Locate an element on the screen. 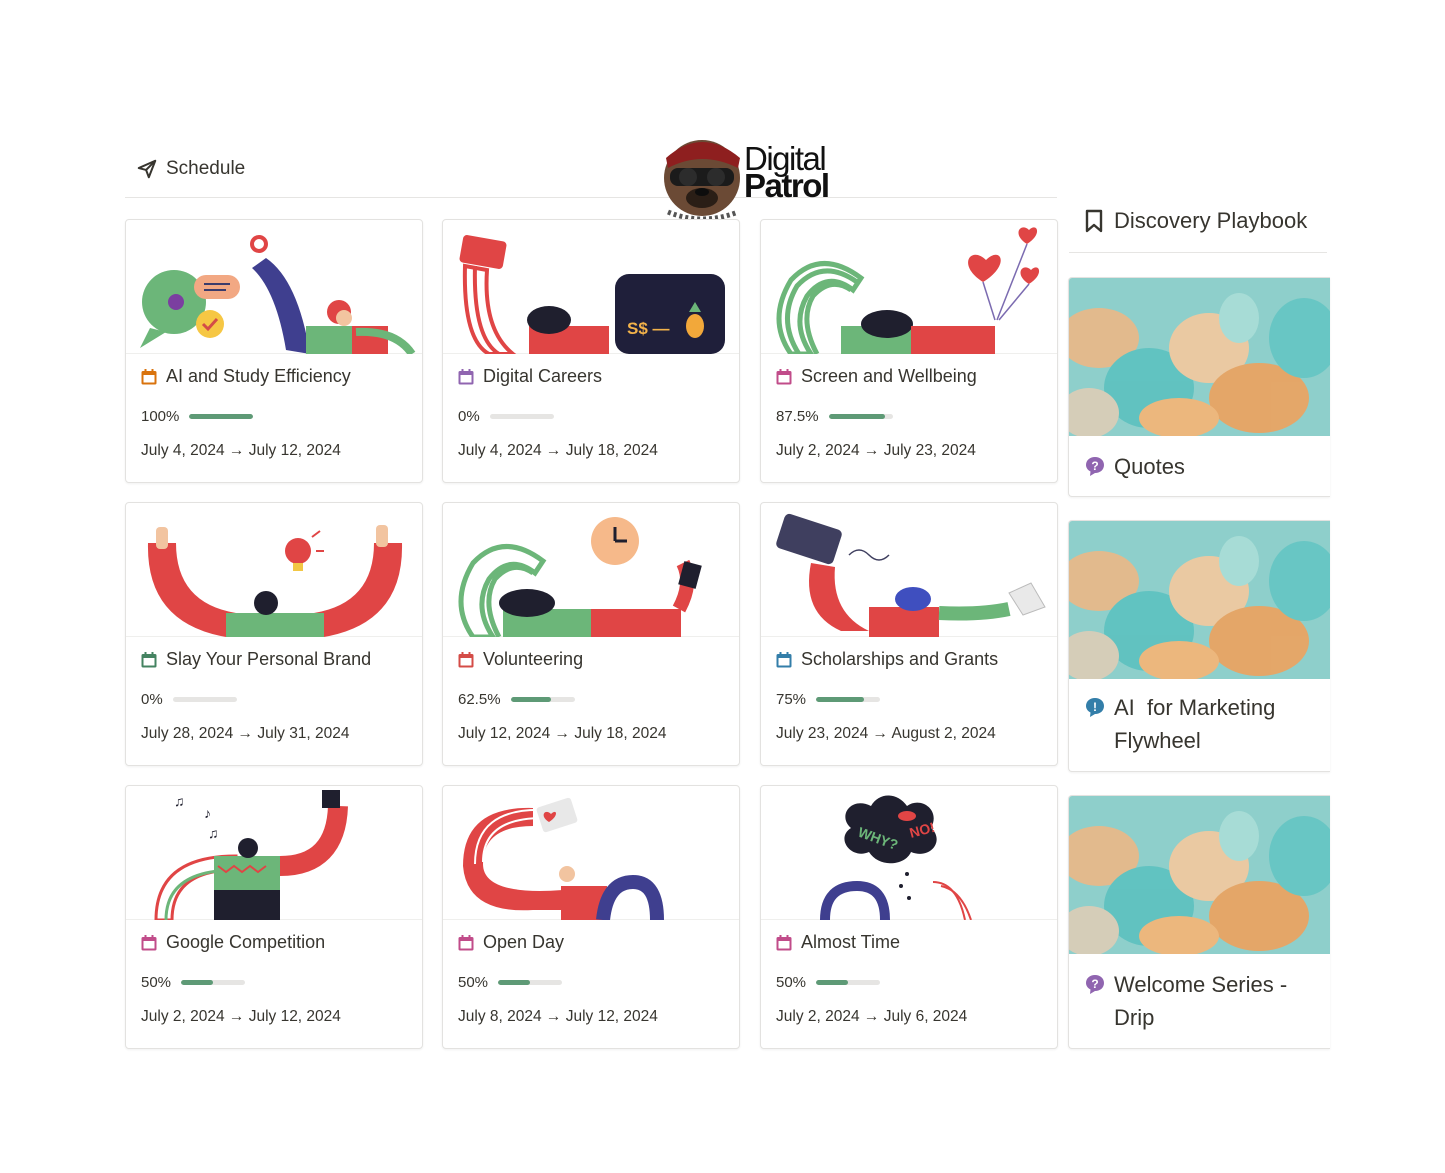  progress-percent: 50% is located at coordinates (473, 982).